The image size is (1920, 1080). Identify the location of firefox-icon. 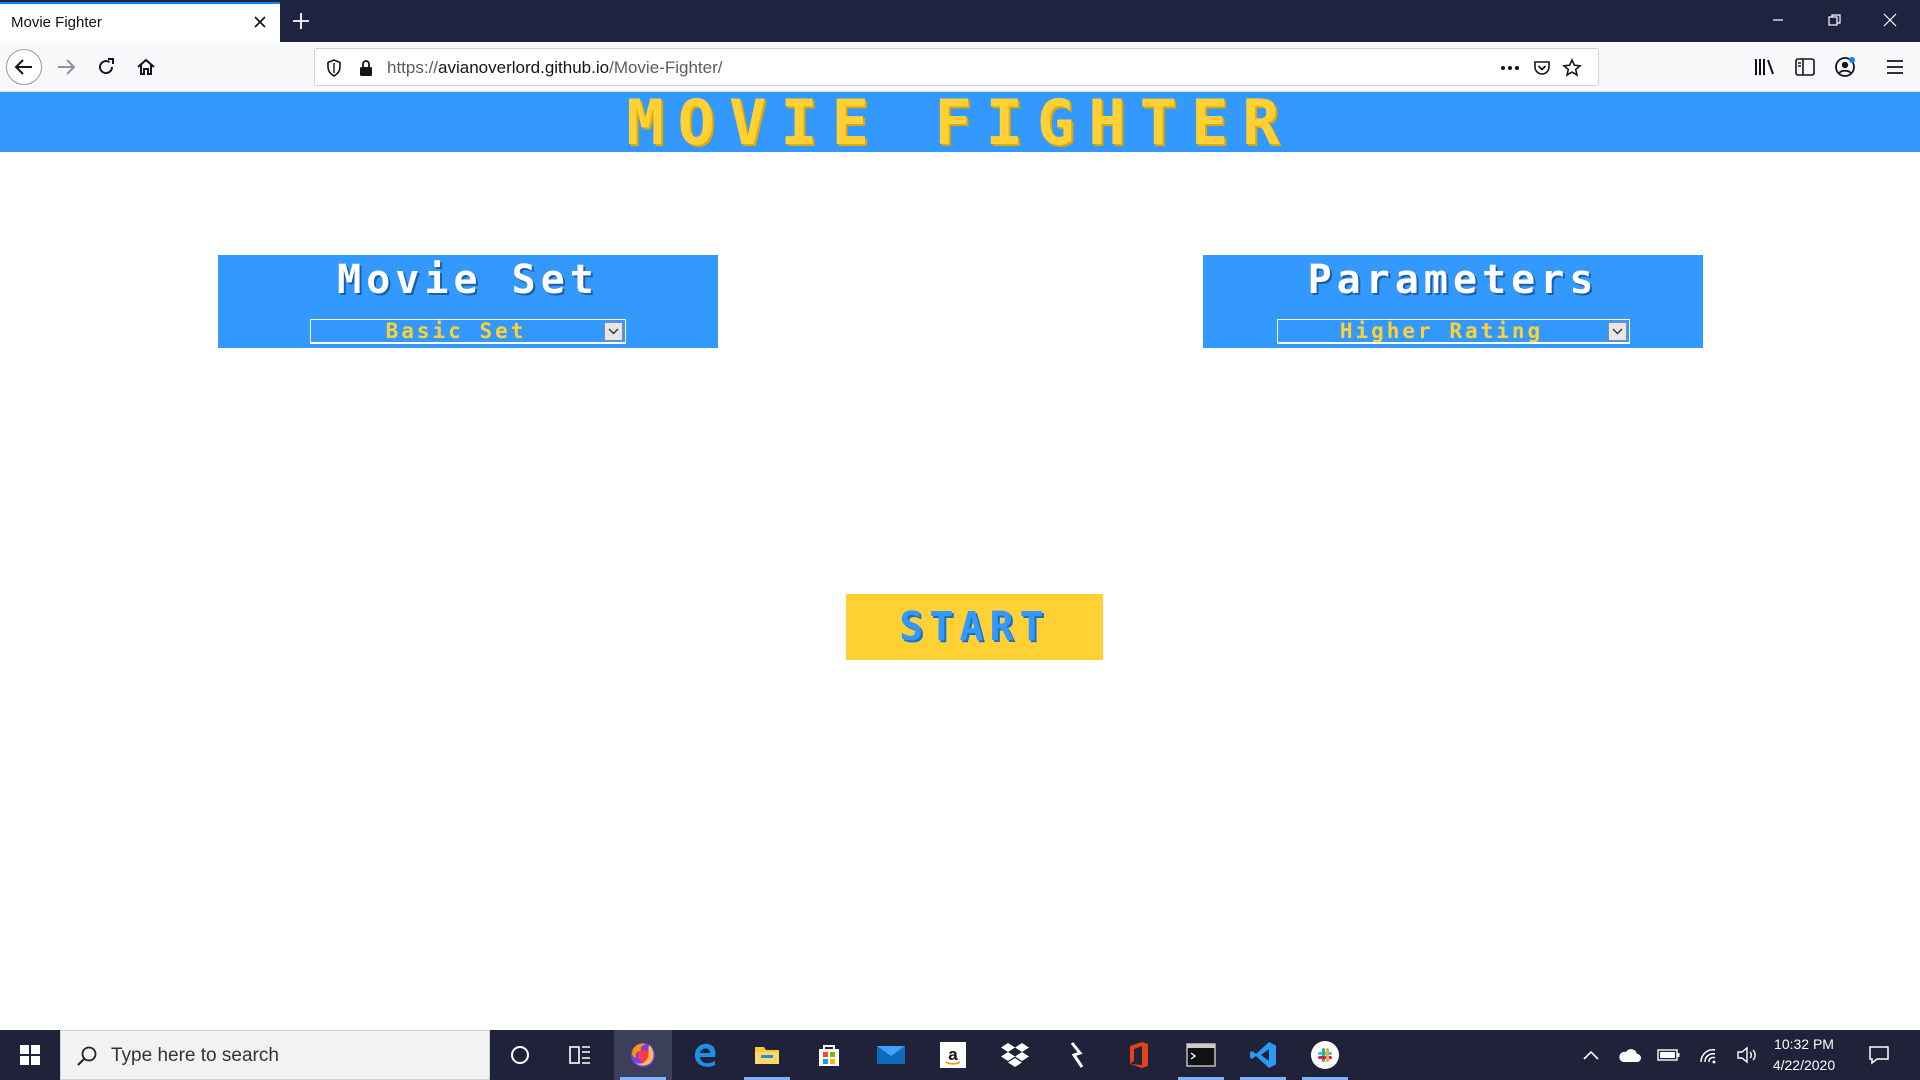
(643, 1055).